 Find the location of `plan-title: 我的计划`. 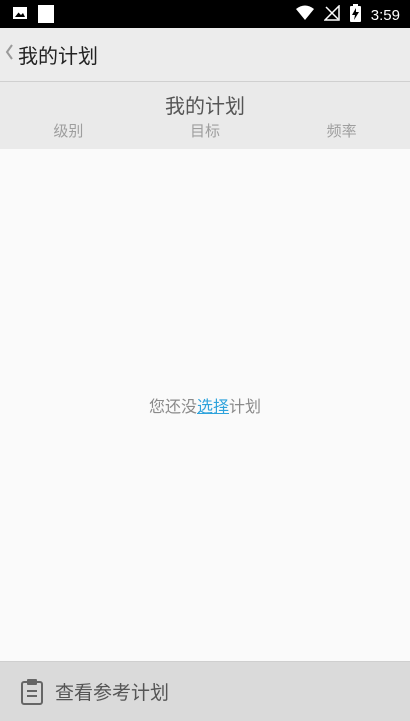

plan-title: 我的计划 is located at coordinates (205, 106).